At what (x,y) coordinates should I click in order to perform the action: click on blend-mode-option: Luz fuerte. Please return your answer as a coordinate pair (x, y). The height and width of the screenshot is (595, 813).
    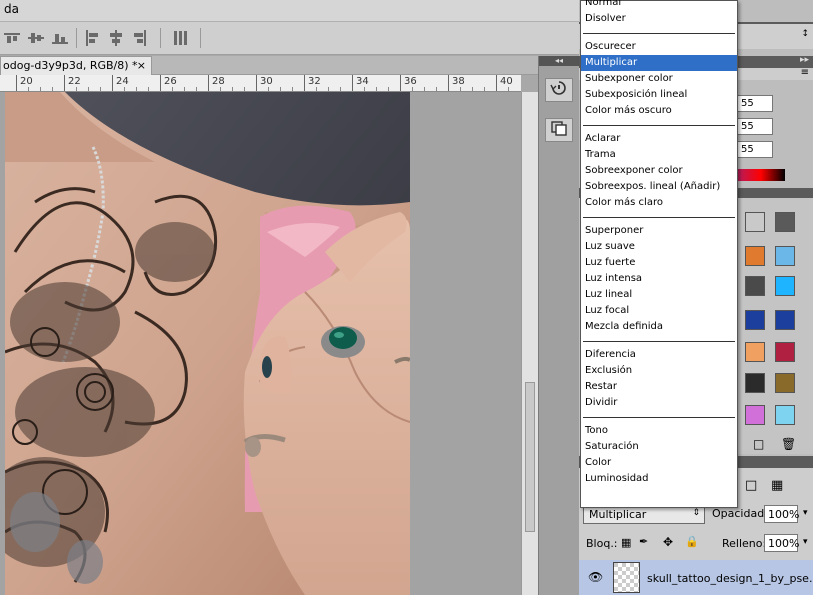
    Looking at the image, I should click on (659, 263).